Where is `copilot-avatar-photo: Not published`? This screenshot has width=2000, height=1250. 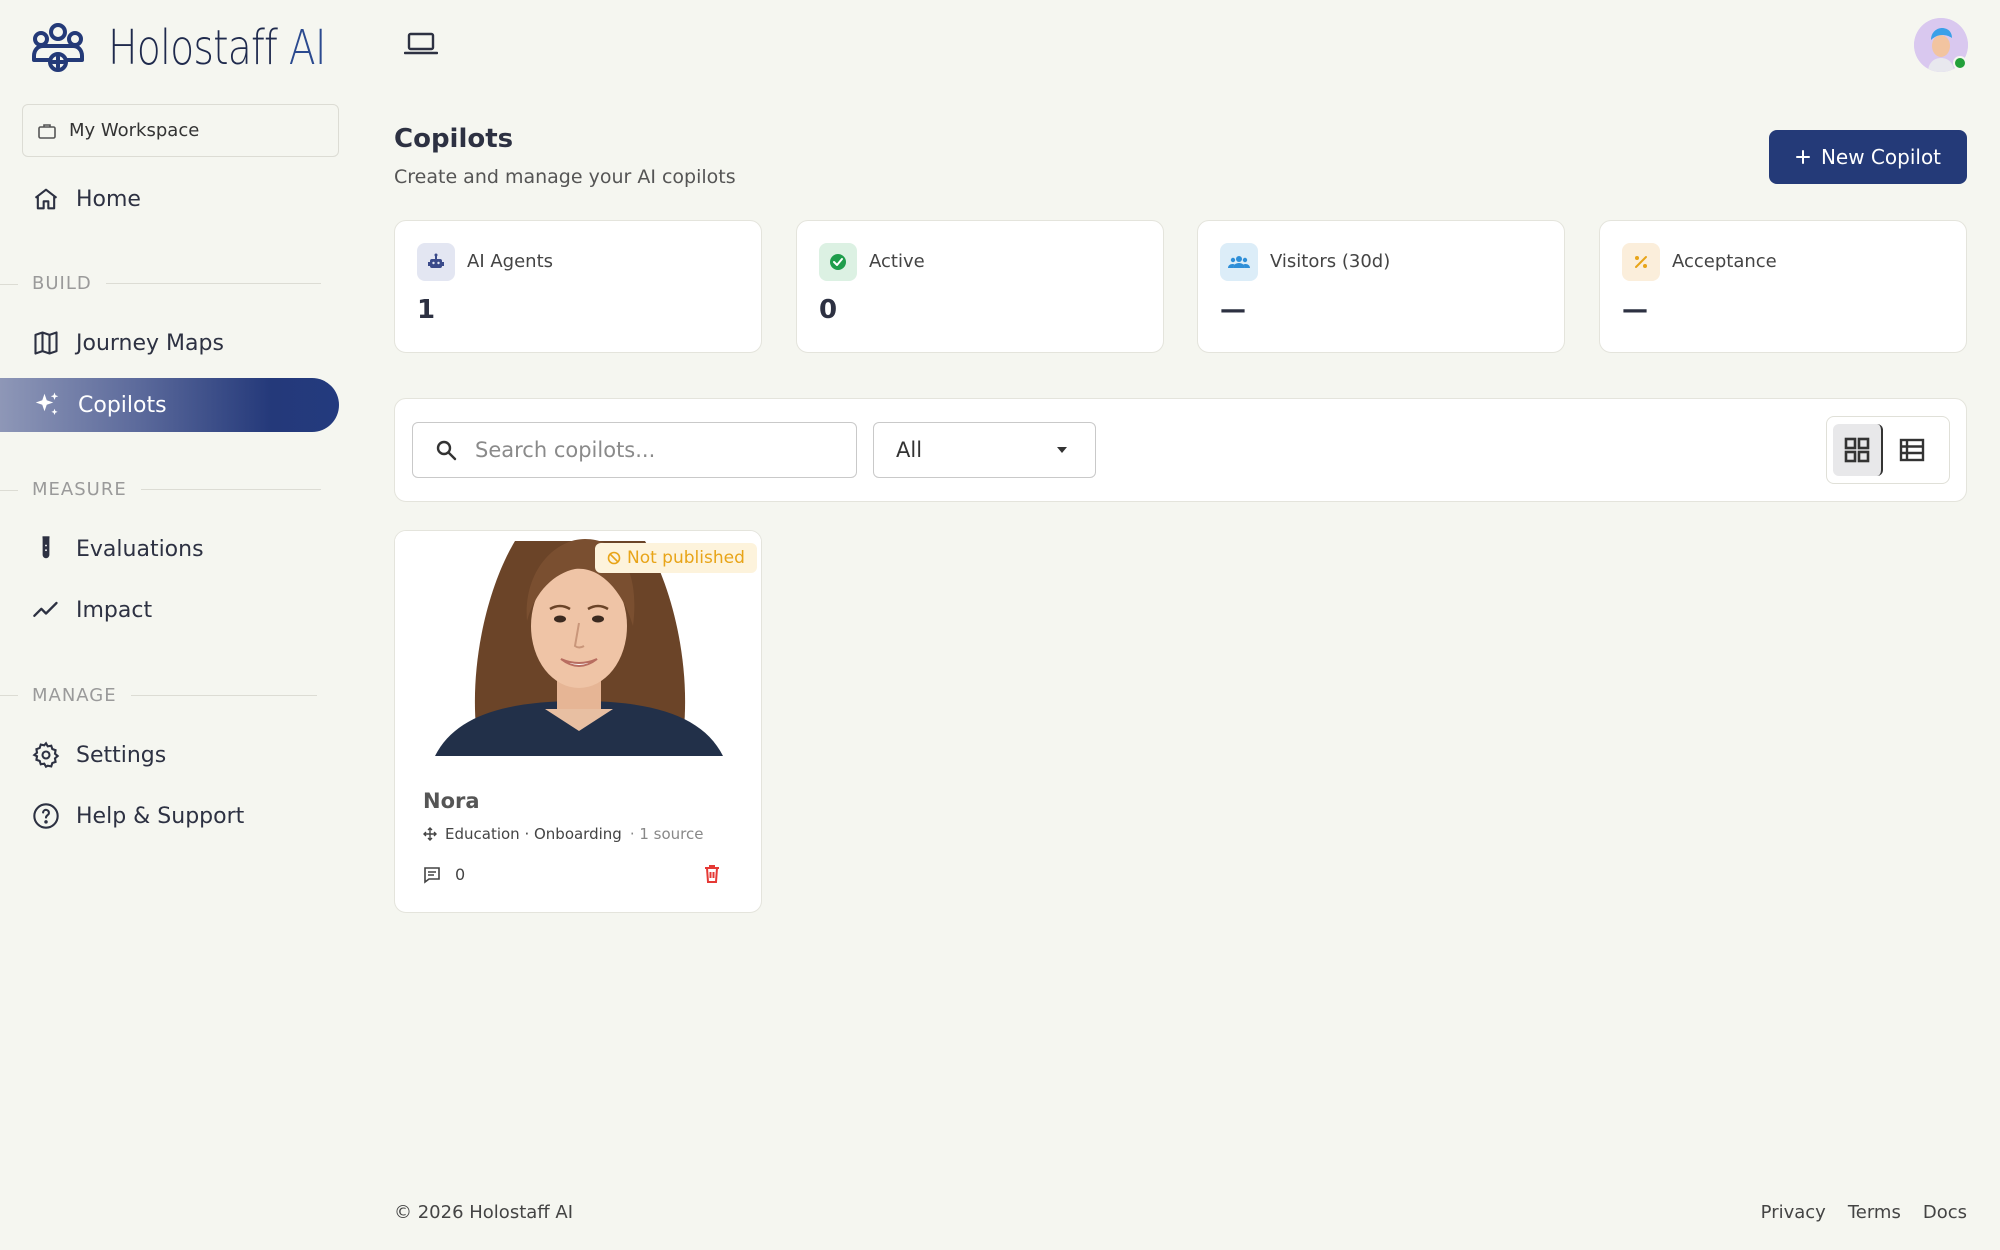
copilot-avatar-photo: Not published is located at coordinates (578, 643).